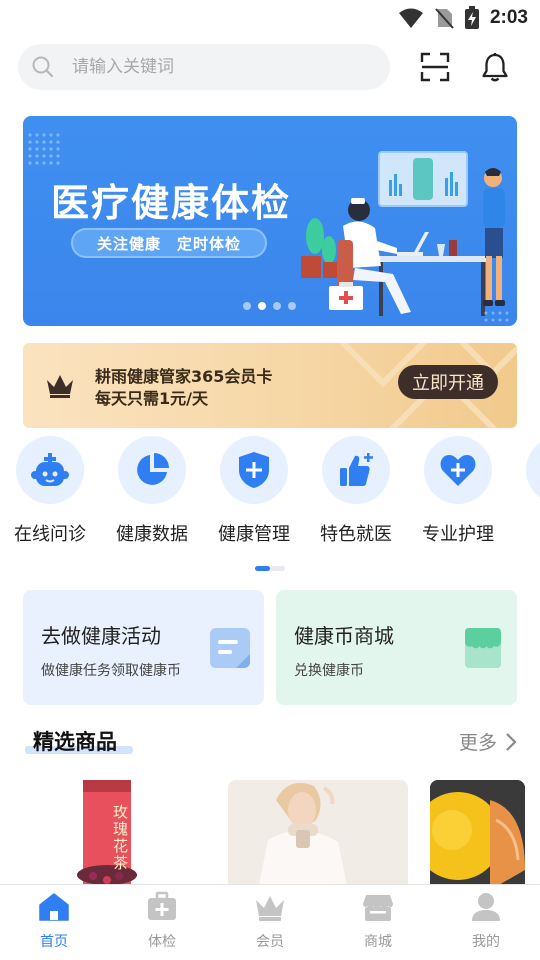 The image size is (540, 960). What do you see at coordinates (270, 18) in the screenshot?
I see `status-bar: 2:03` at bounding box center [270, 18].